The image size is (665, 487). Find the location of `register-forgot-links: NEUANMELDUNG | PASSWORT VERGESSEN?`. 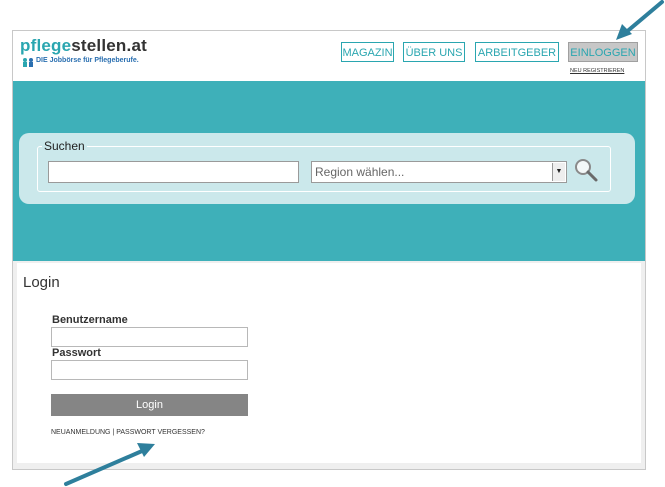

register-forgot-links: NEUANMELDUNG | PASSWORT VERGESSEN? is located at coordinates (128, 432).